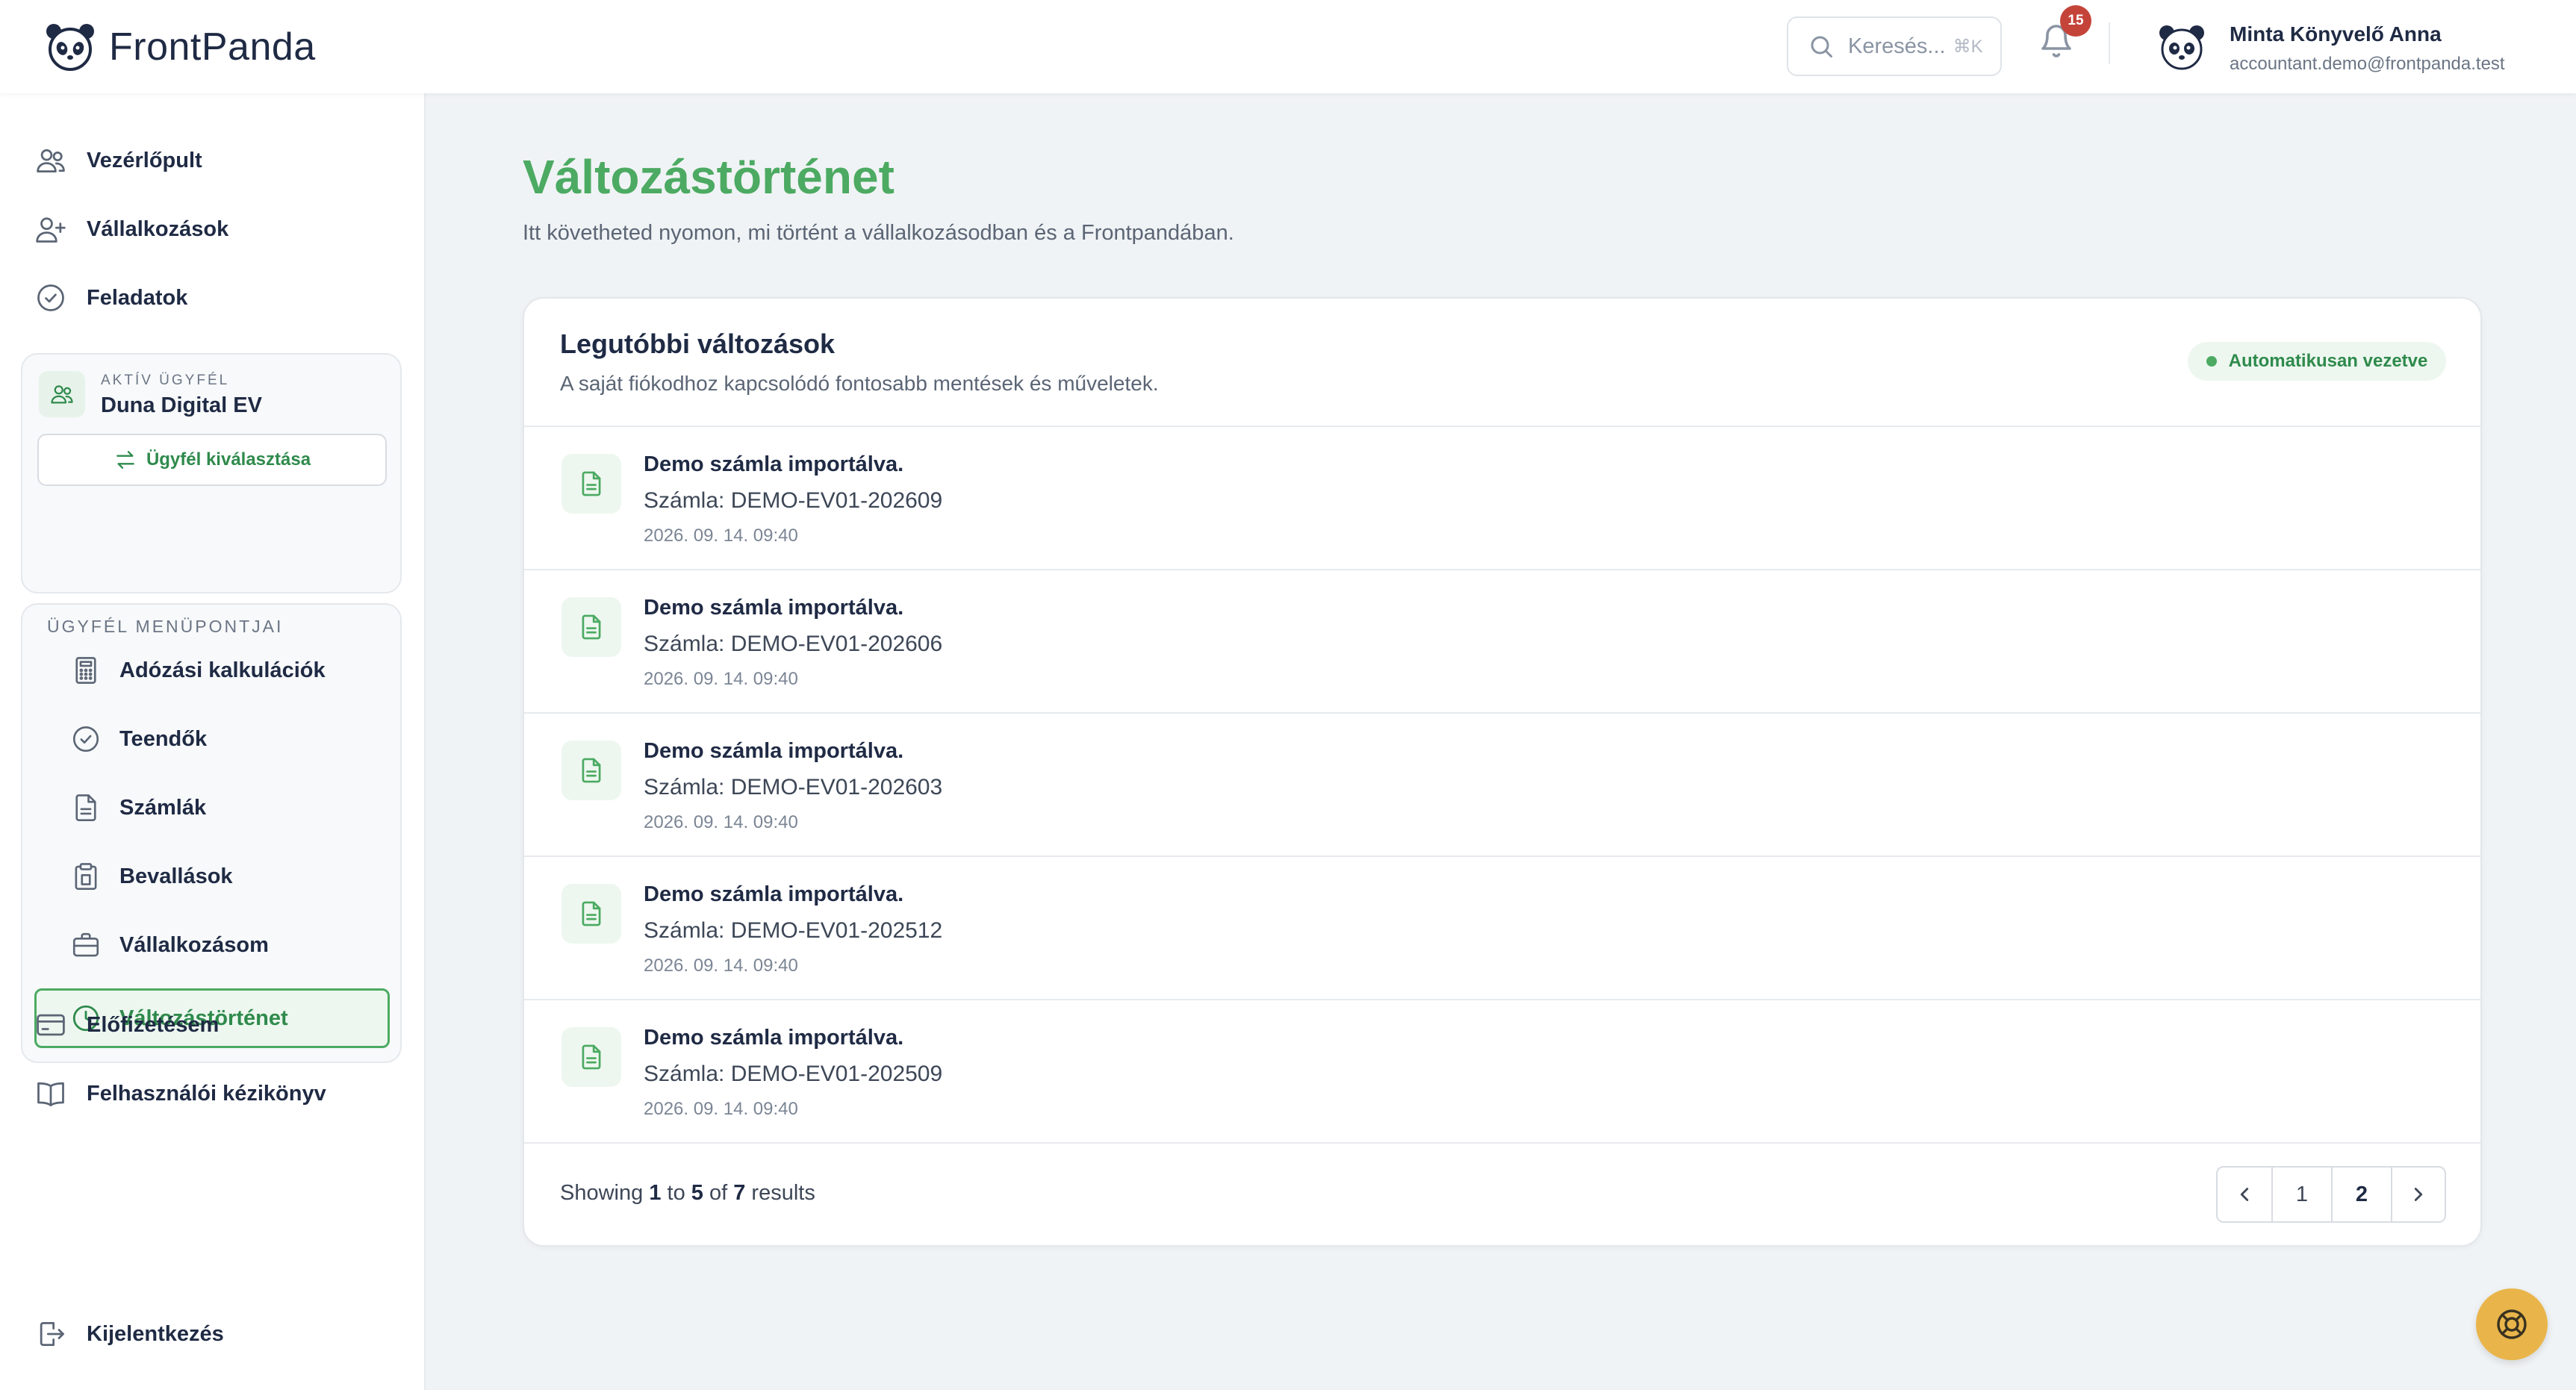 This screenshot has height=1390, width=2576. What do you see at coordinates (2109, 43) in the screenshot?
I see `header-divider` at bounding box center [2109, 43].